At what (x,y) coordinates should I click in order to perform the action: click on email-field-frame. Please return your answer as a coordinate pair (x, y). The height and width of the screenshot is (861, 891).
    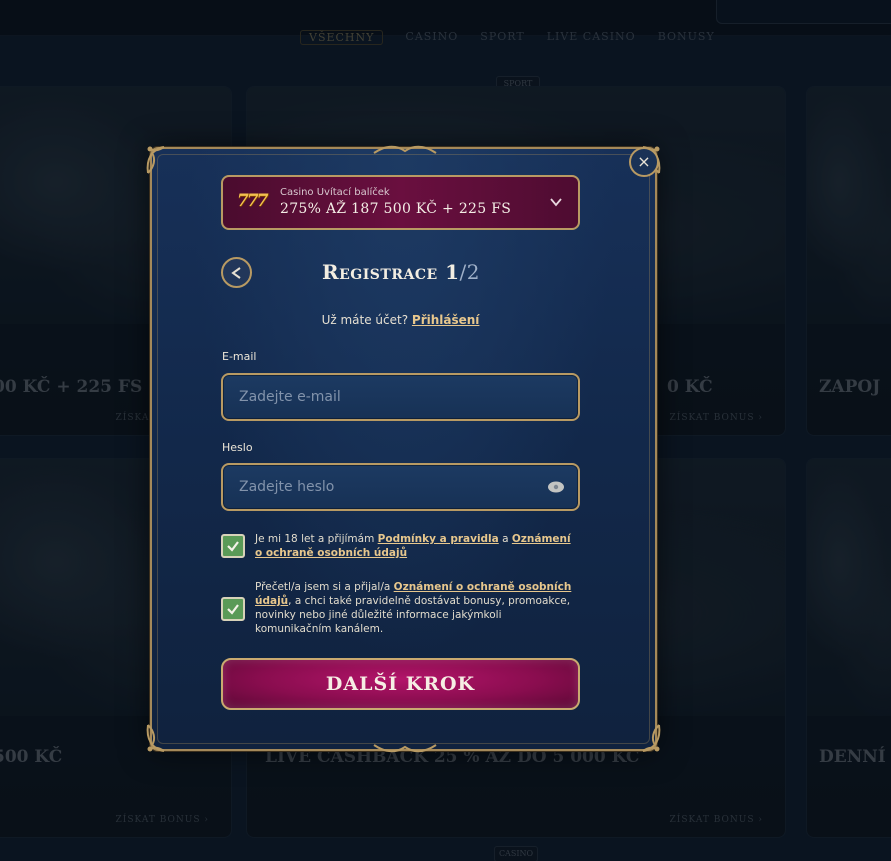
    Looking at the image, I should click on (400, 397).